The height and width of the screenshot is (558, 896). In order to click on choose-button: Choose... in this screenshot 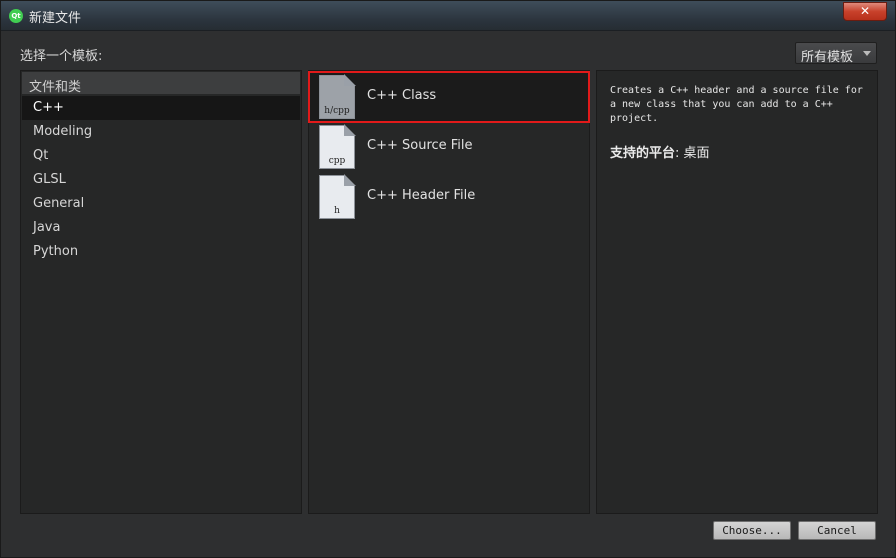, I will do `click(752, 530)`.